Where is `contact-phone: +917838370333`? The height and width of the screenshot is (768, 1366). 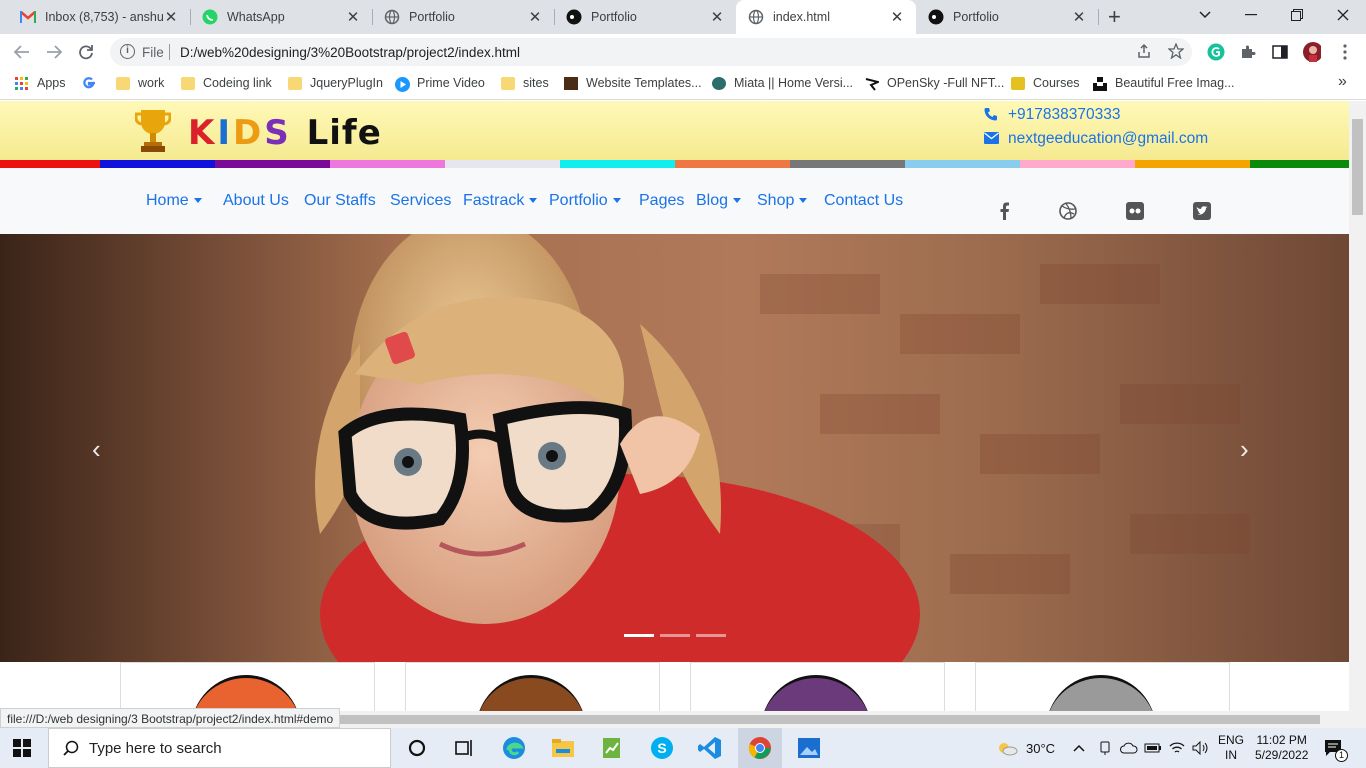 contact-phone: +917838370333 is located at coordinates (1052, 115).